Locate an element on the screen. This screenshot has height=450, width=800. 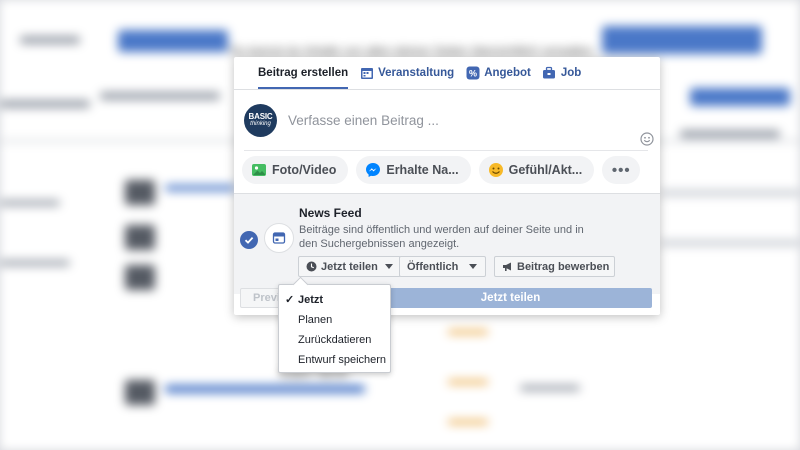
privacy-label: Öffentlich is located at coordinates (433, 266).